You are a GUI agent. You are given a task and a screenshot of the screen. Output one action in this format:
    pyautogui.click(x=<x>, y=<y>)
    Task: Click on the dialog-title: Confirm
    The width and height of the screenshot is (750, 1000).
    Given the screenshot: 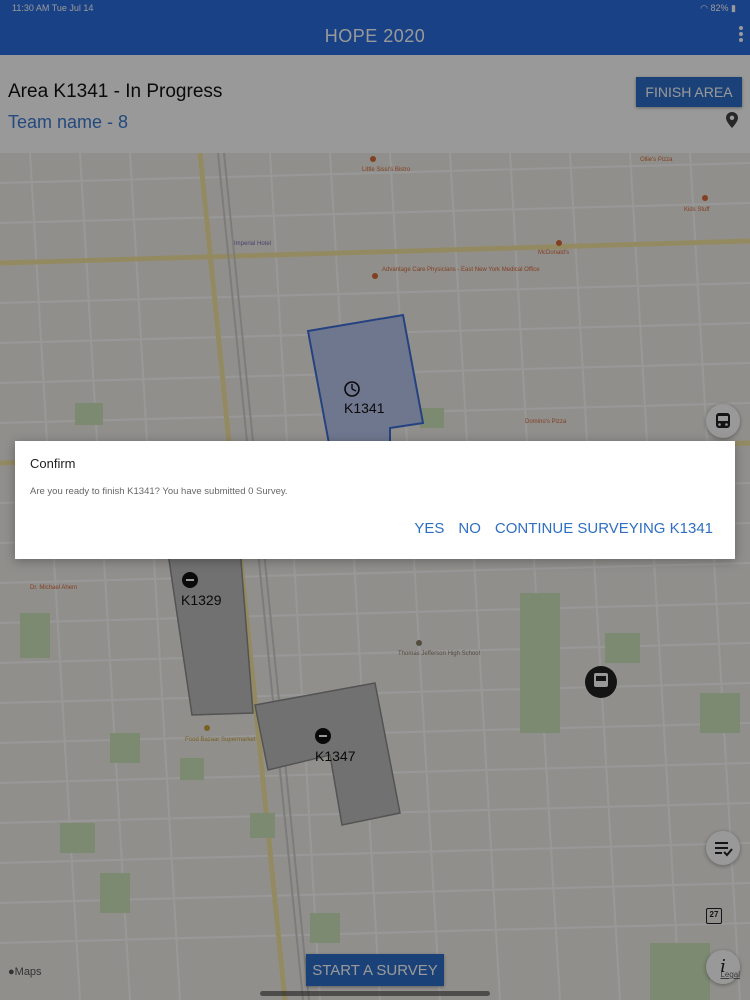 What is the action you would take?
    pyautogui.click(x=53, y=463)
    